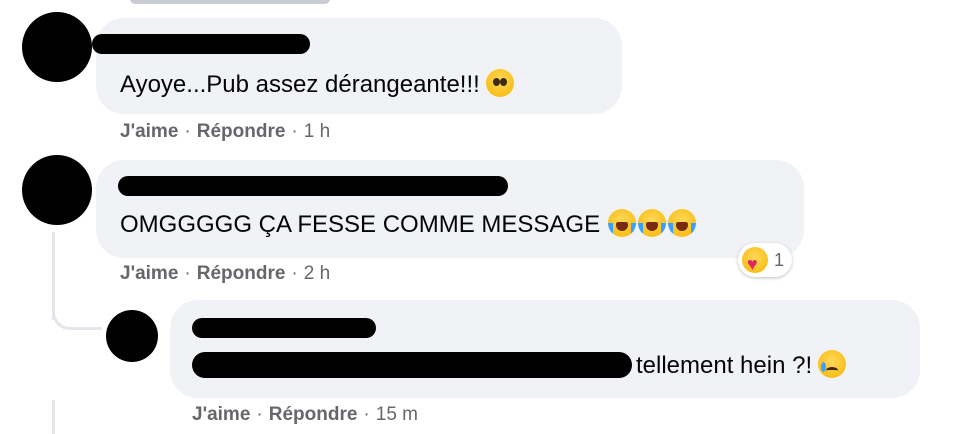  I want to click on redacted-mention, so click(412, 365).